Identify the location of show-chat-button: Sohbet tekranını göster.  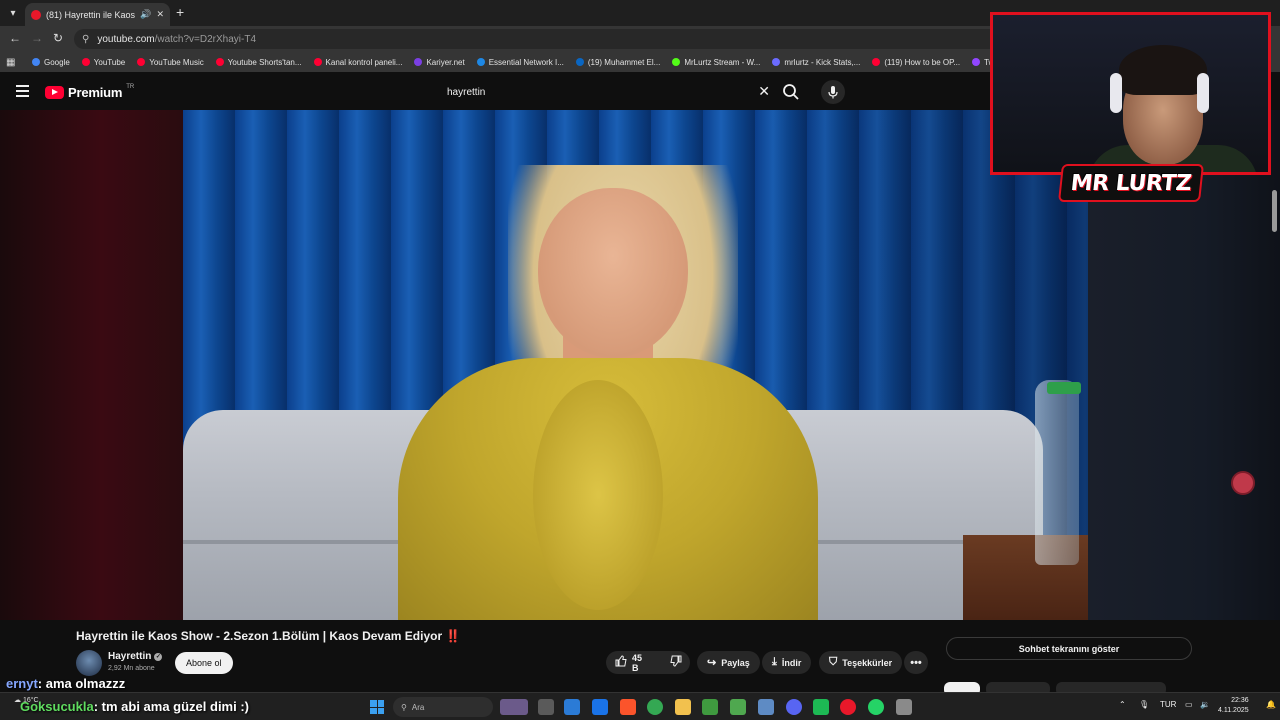
(1069, 648).